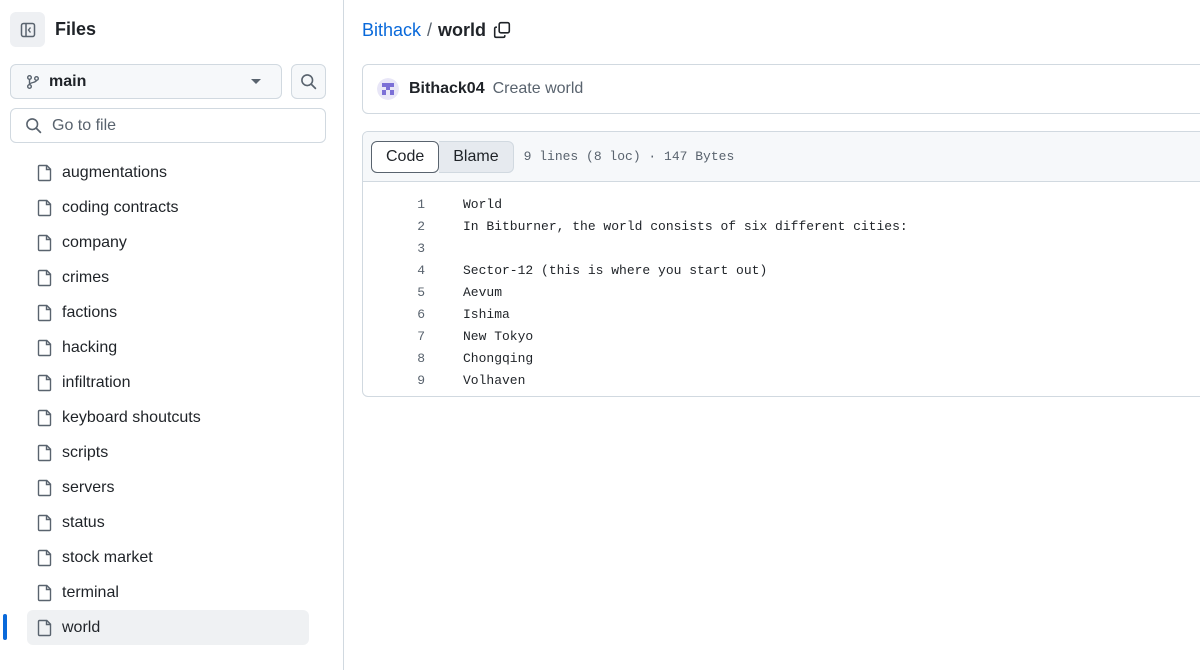 The image size is (1200, 670). What do you see at coordinates (394, 248) in the screenshot?
I see `line-number: 3` at bounding box center [394, 248].